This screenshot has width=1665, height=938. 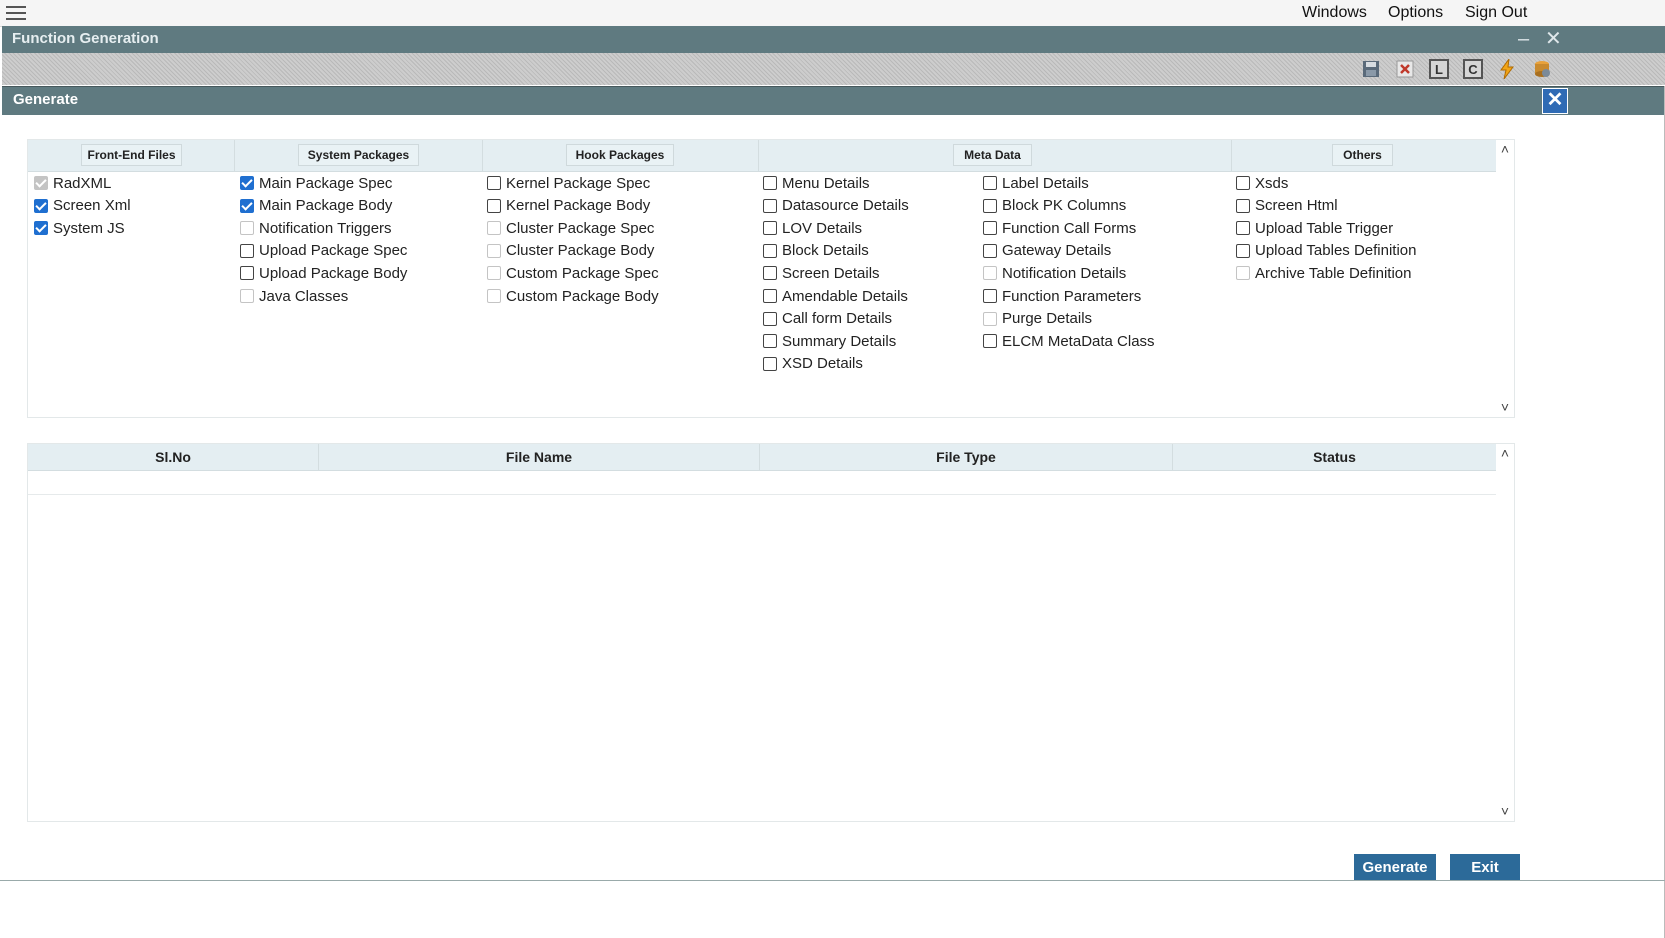 I want to click on window-close-icon: ✕, so click(x=1553, y=39).